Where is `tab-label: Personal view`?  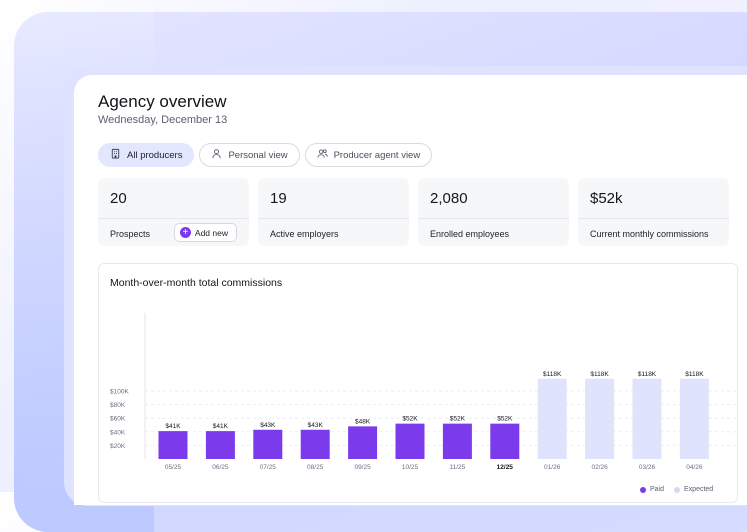
tab-label: Personal view is located at coordinates (258, 155).